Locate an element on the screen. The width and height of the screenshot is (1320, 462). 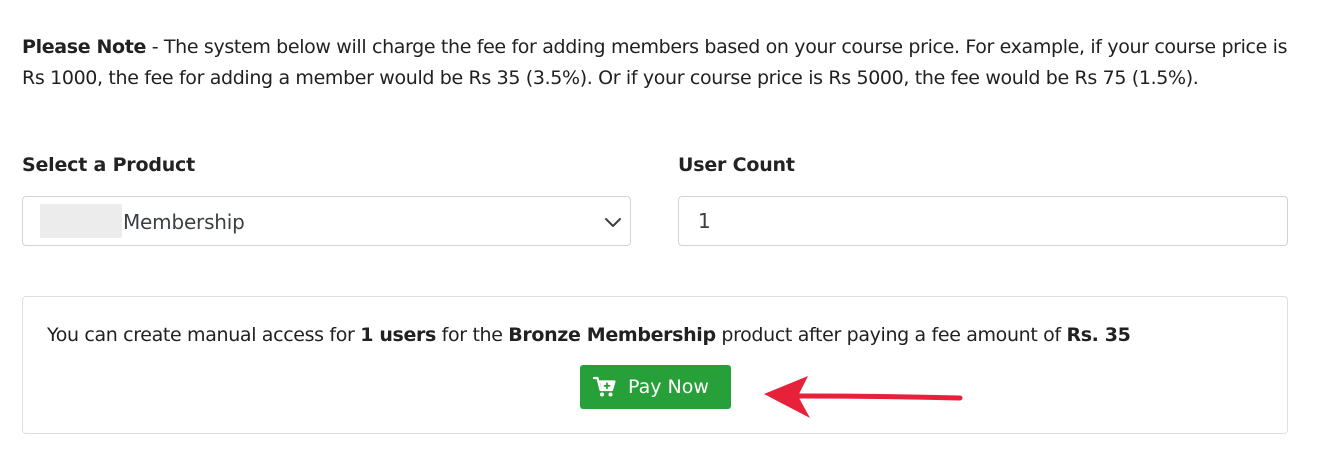
cart-plus-icon is located at coordinates (604, 386).